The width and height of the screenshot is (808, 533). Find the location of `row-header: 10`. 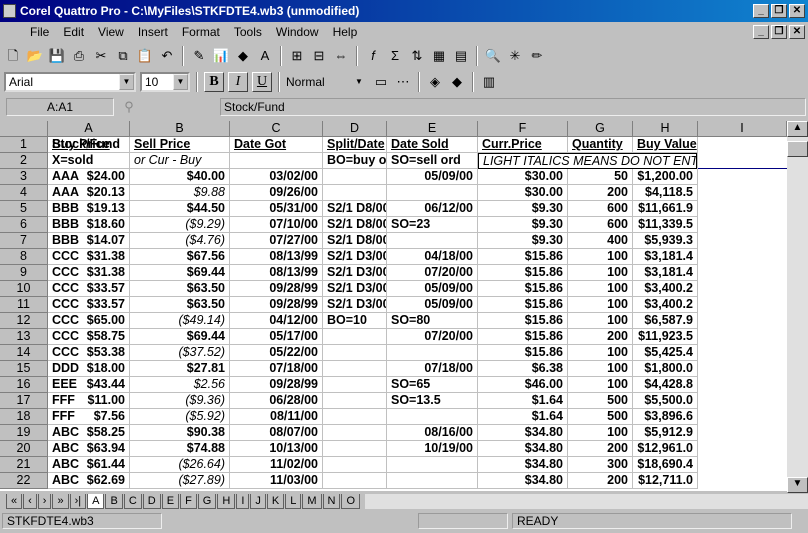

row-header: 10 is located at coordinates (24, 289).